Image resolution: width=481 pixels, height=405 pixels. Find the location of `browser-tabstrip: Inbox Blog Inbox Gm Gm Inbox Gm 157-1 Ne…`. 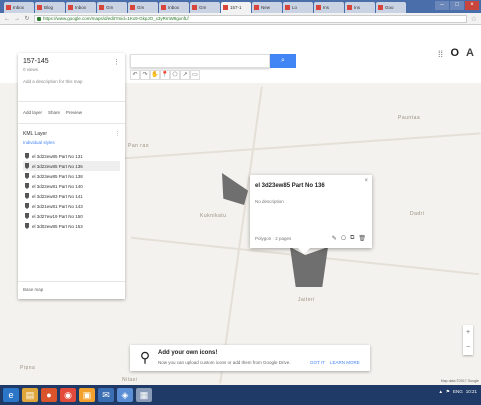

browser-tabstrip: Inbox Blog Inbox Gm Gm Inbox Gm 157-1 Ne… is located at coordinates (240, 6).